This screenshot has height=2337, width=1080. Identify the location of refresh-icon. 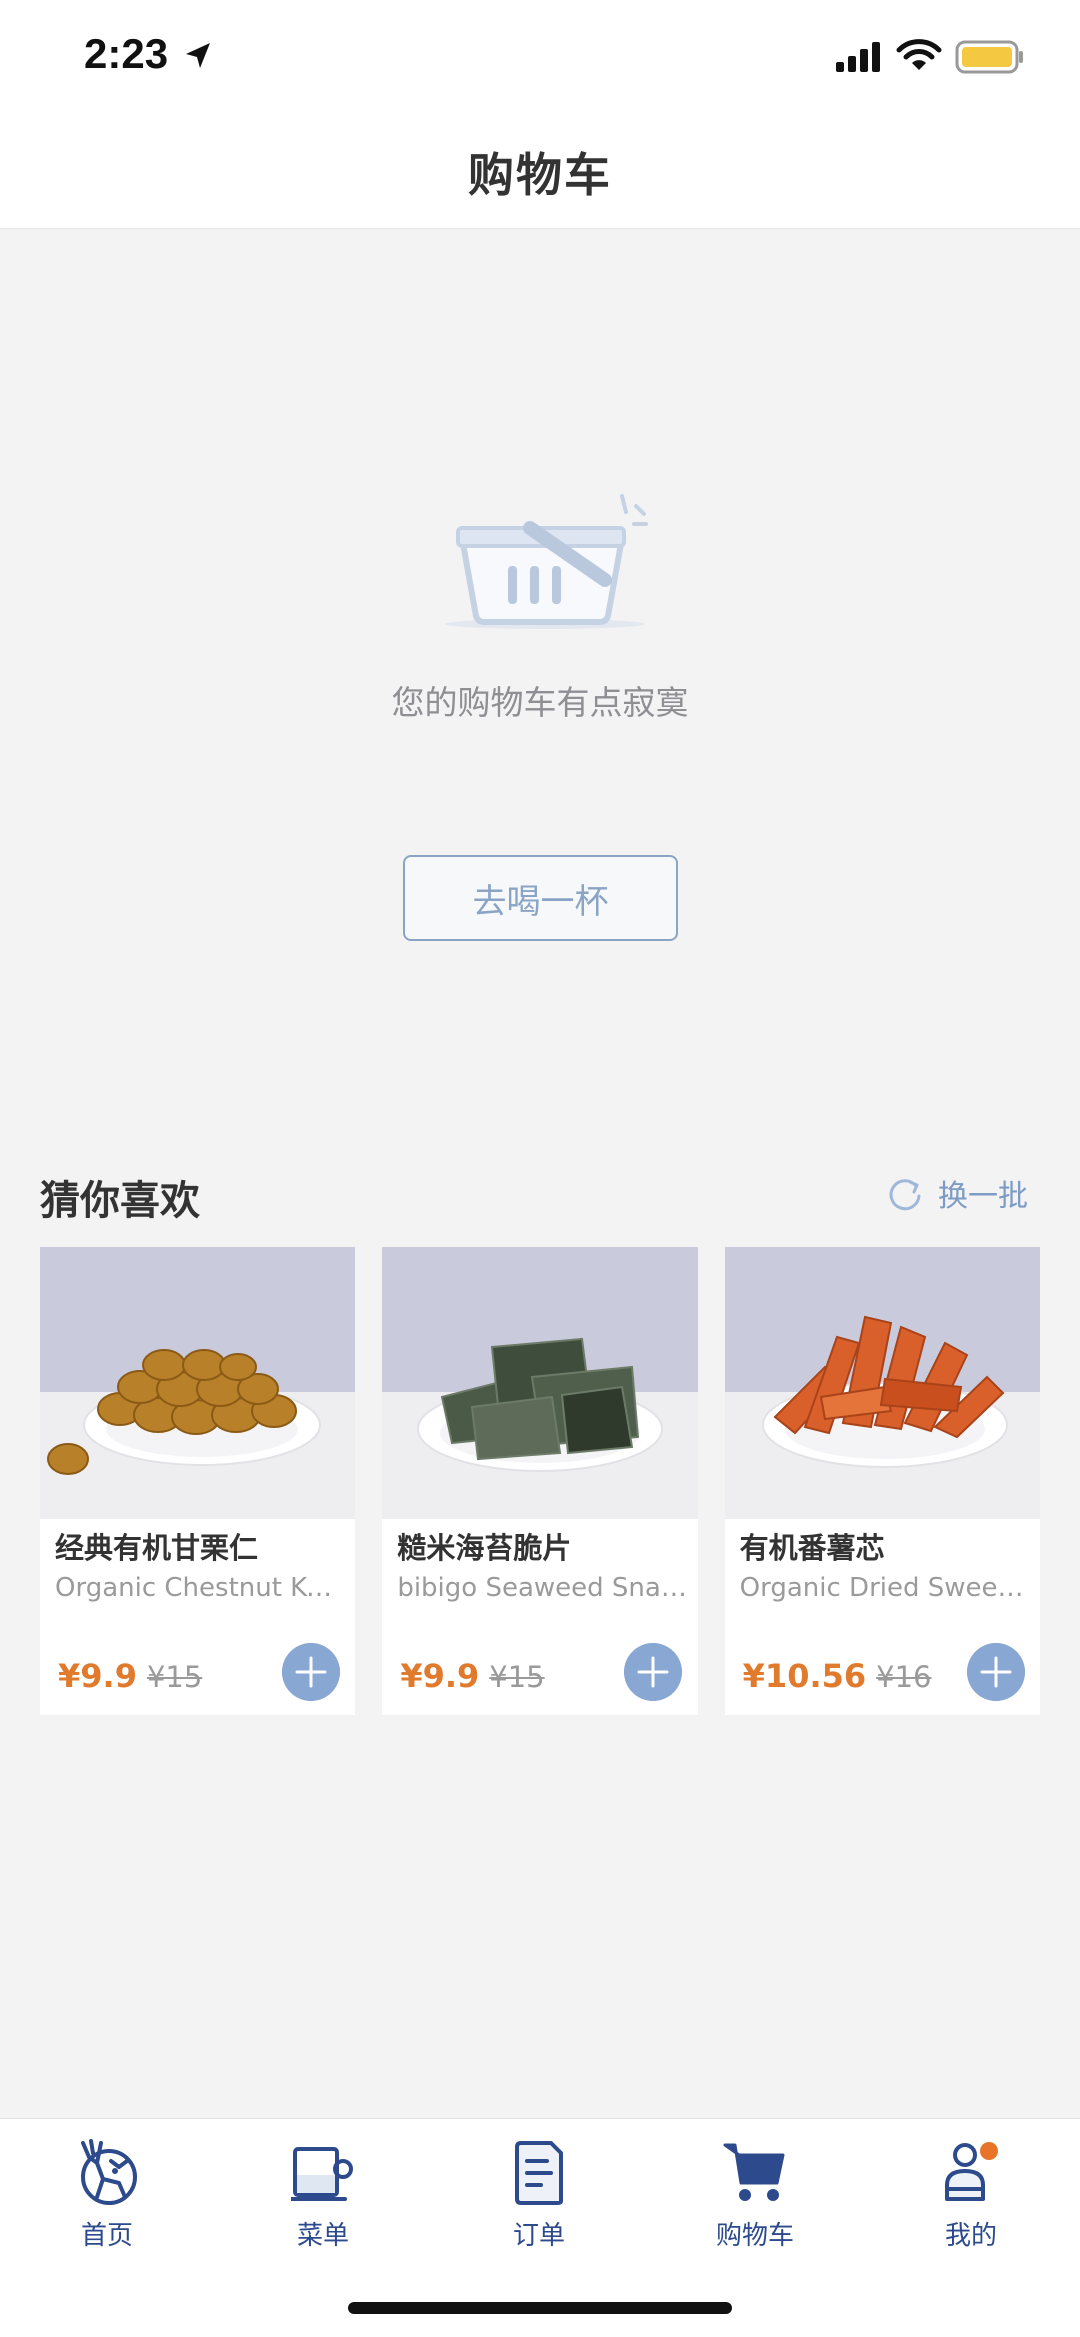
(905, 1195).